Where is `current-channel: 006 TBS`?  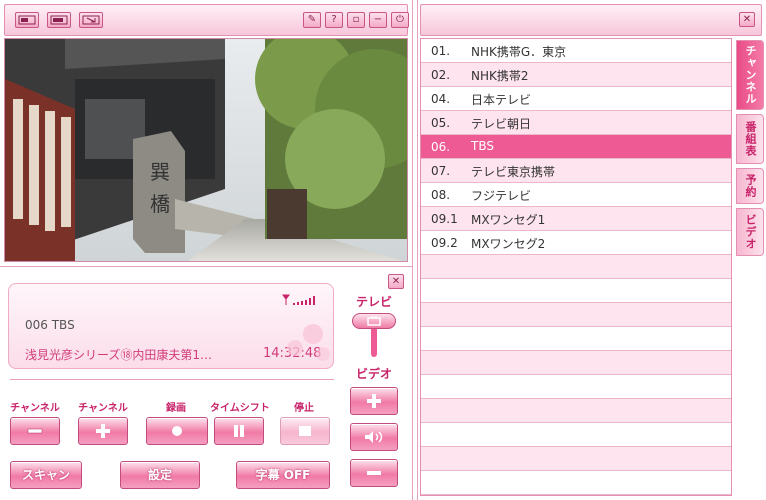
current-channel: 006 TBS is located at coordinates (50, 325).